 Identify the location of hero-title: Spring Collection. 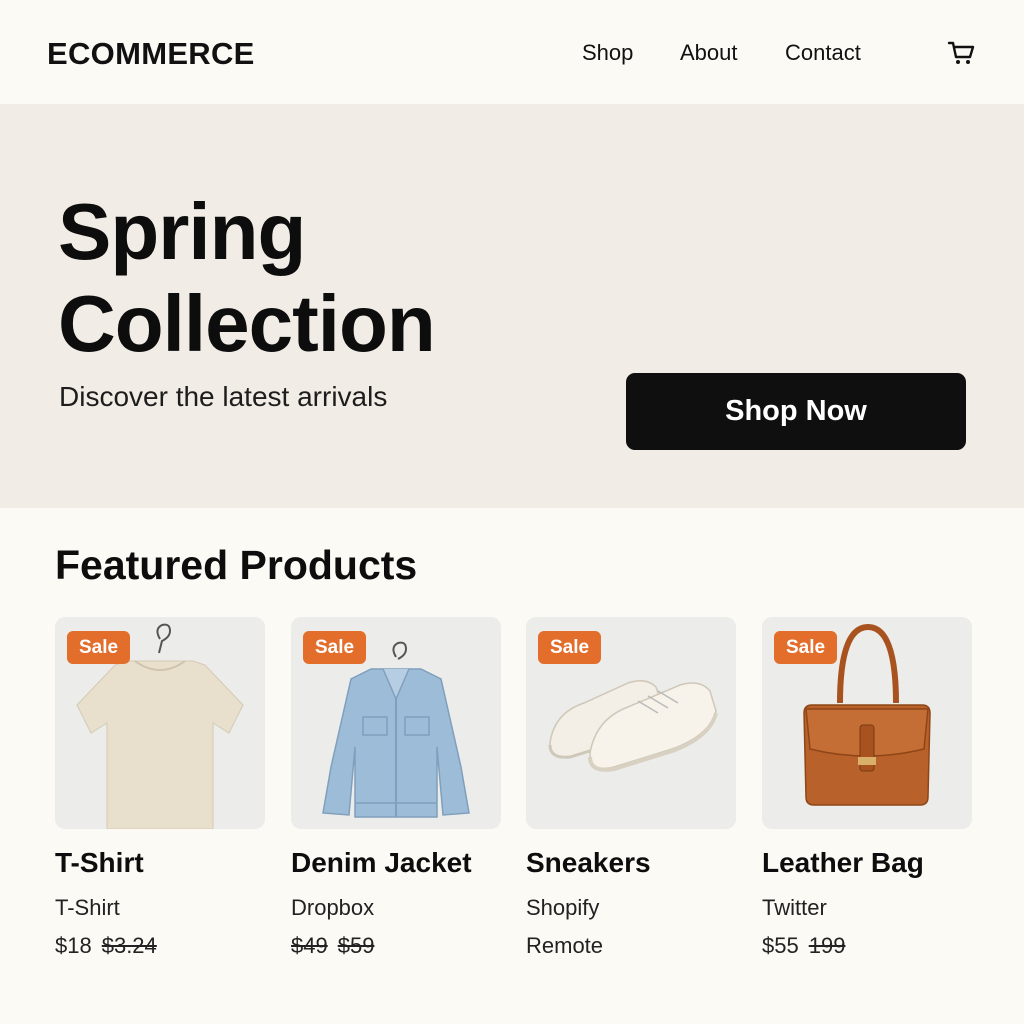
(247, 278).